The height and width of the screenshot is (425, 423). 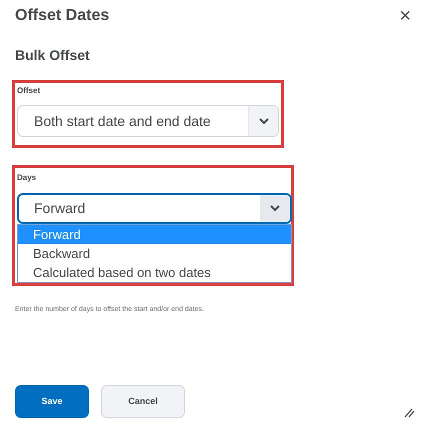 I want to click on field-label: Offset, so click(x=29, y=91).